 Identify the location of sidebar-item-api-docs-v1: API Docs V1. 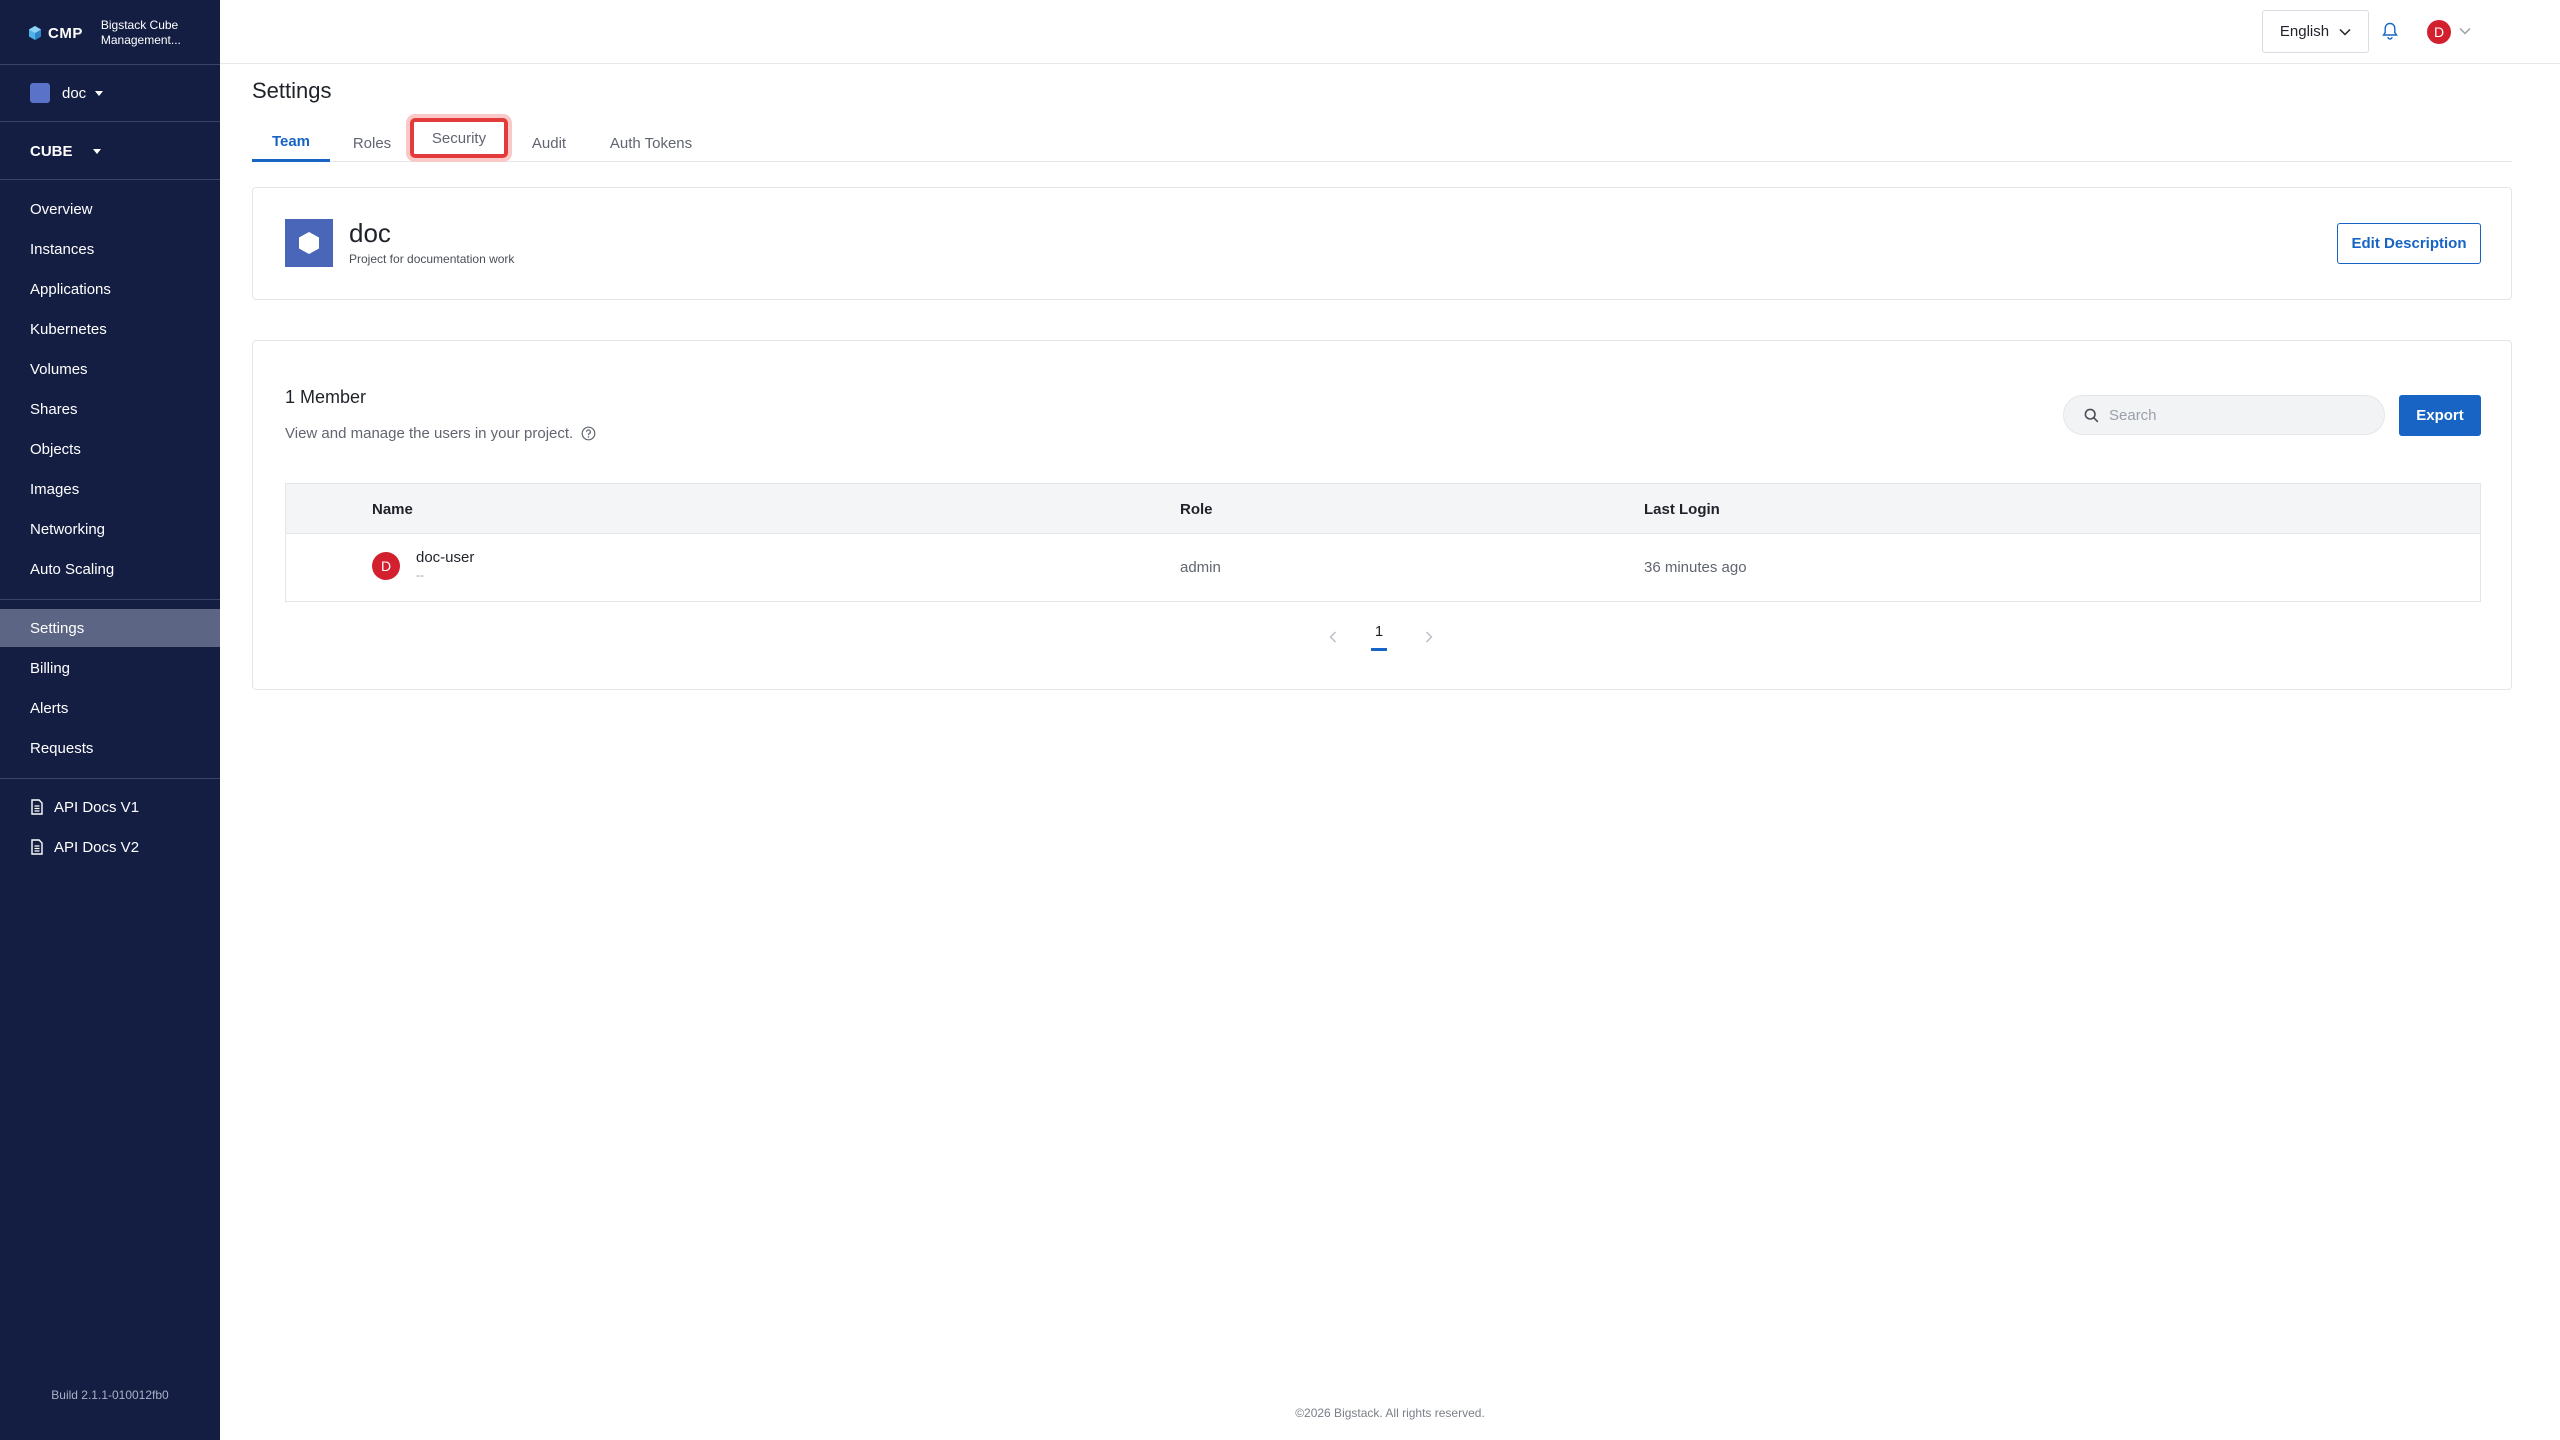
(110, 807).